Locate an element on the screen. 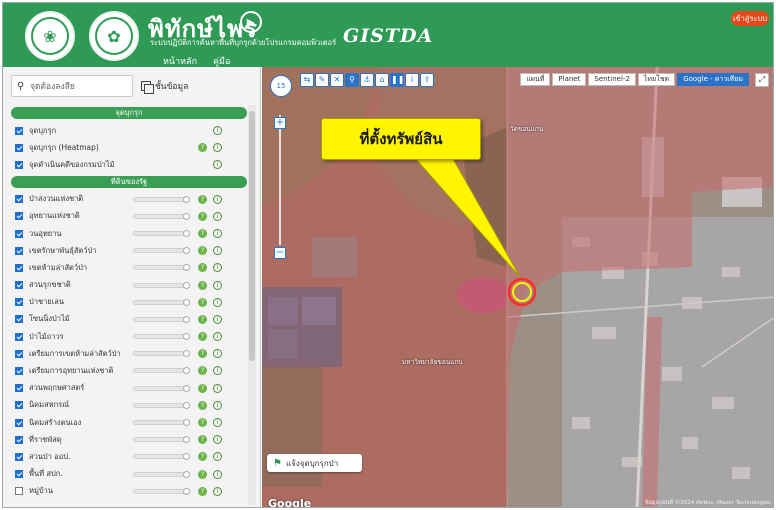 The image size is (776, 510). zoom-out-button: − is located at coordinates (280, 253).